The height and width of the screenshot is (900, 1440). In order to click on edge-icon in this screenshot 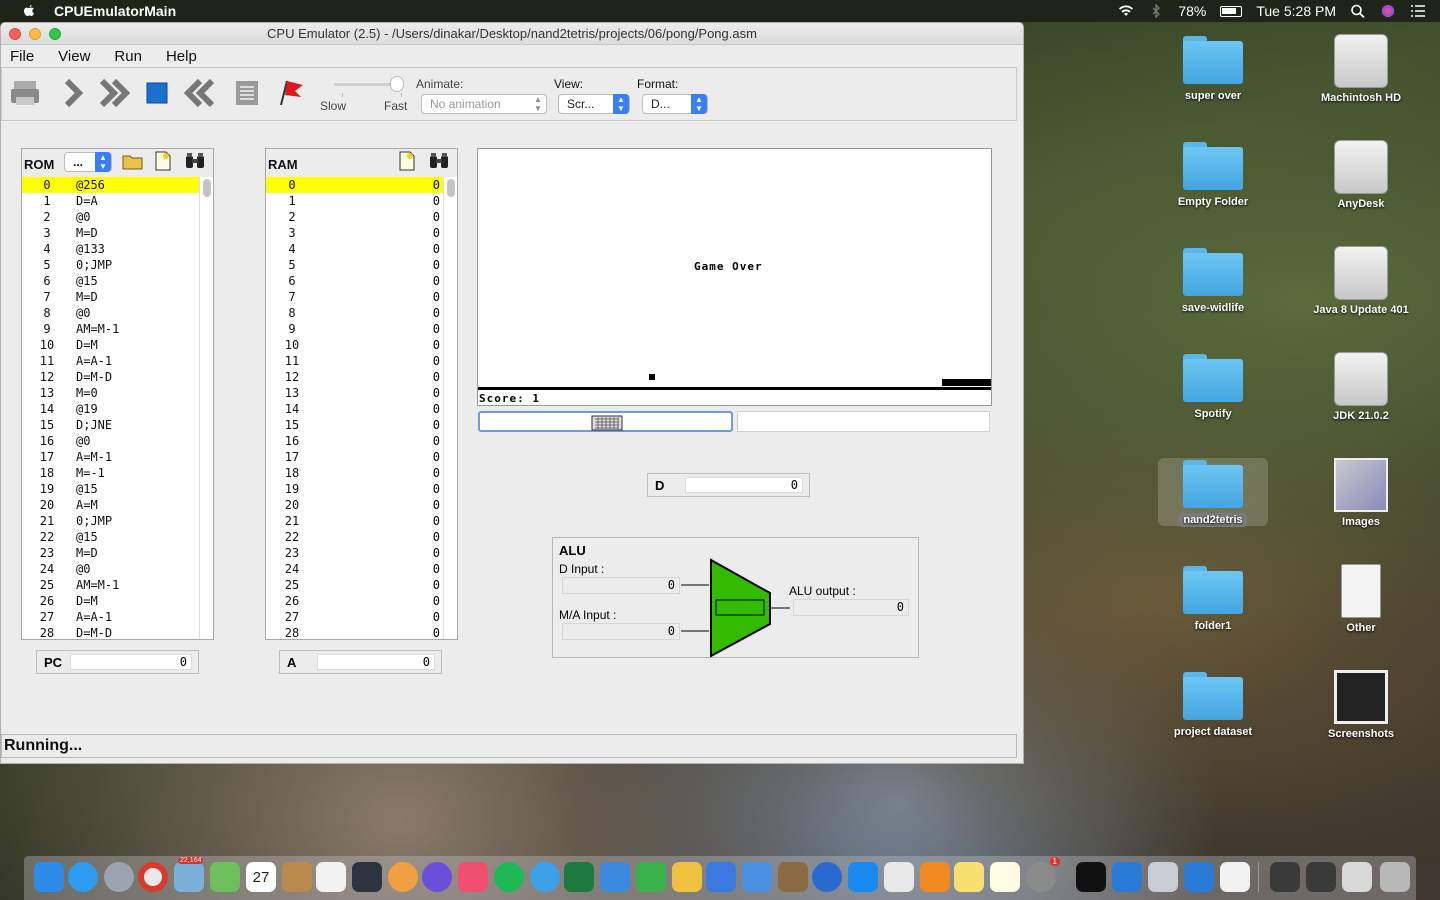, I will do `click(827, 877)`.